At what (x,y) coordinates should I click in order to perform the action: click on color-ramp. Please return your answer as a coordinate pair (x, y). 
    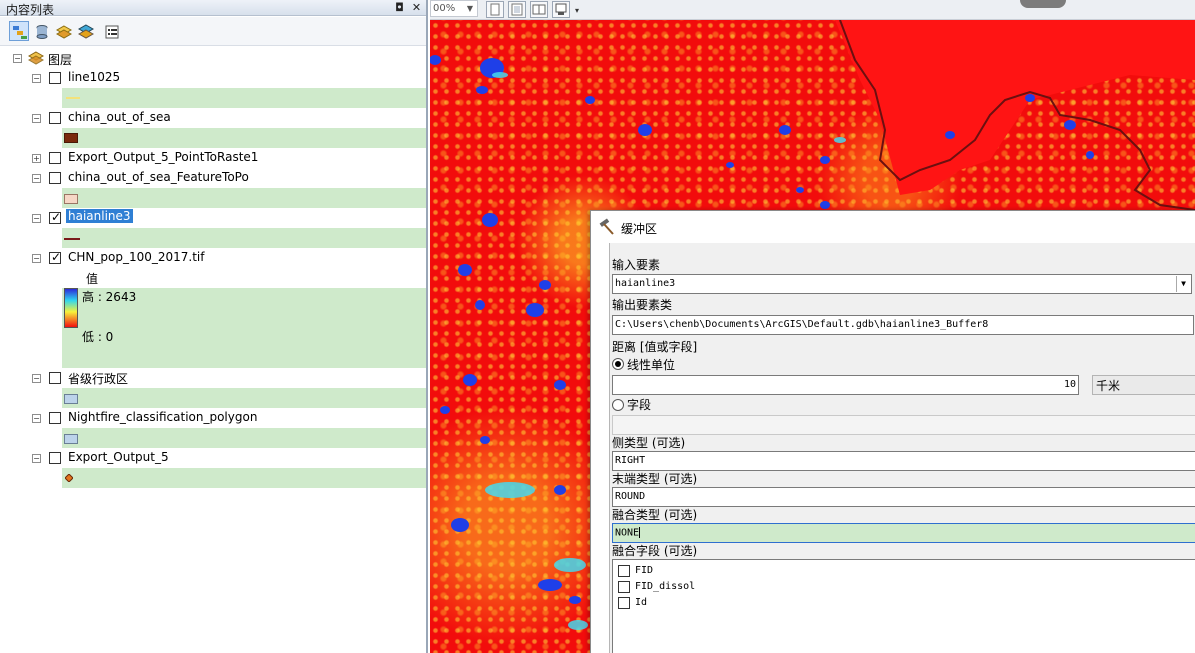
    Looking at the image, I should click on (71, 308).